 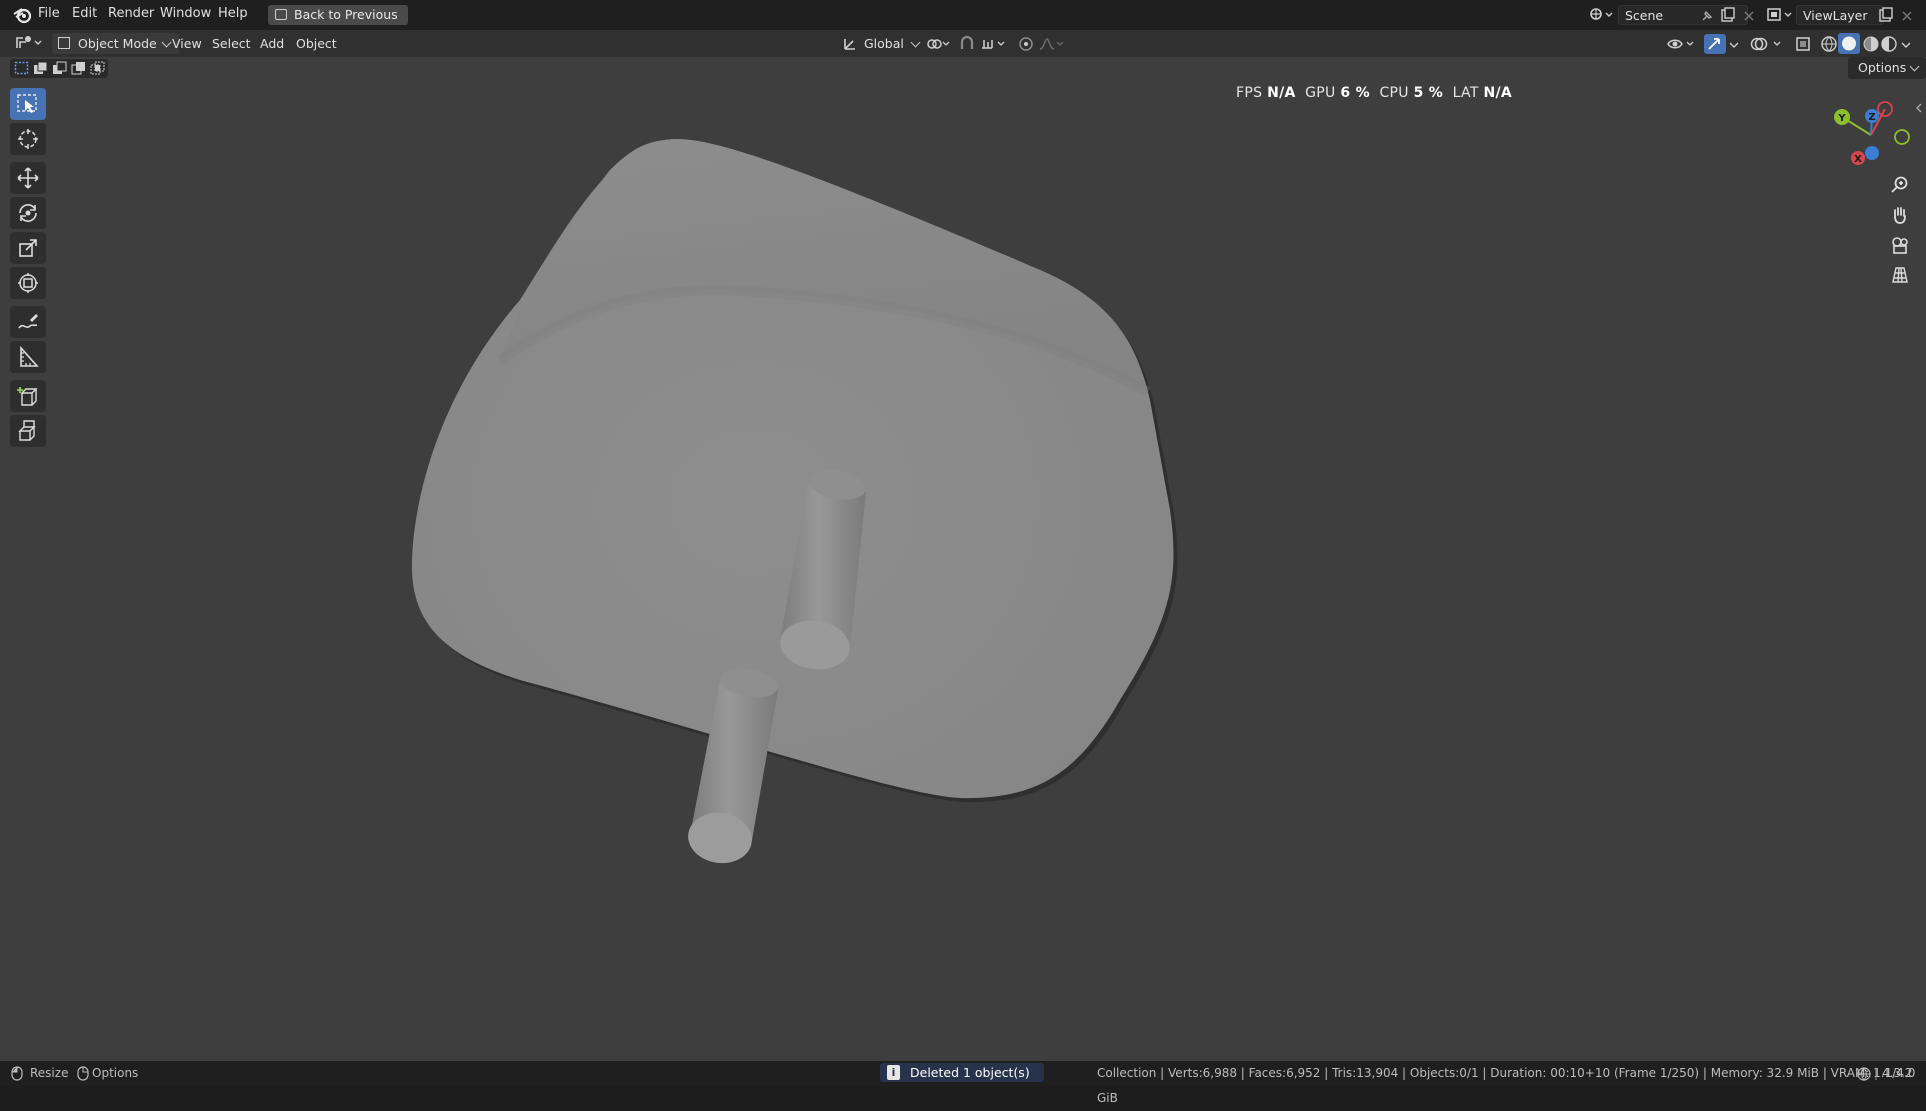 What do you see at coordinates (1886, 17) in the screenshot?
I see `new-viewlayer-icon` at bounding box center [1886, 17].